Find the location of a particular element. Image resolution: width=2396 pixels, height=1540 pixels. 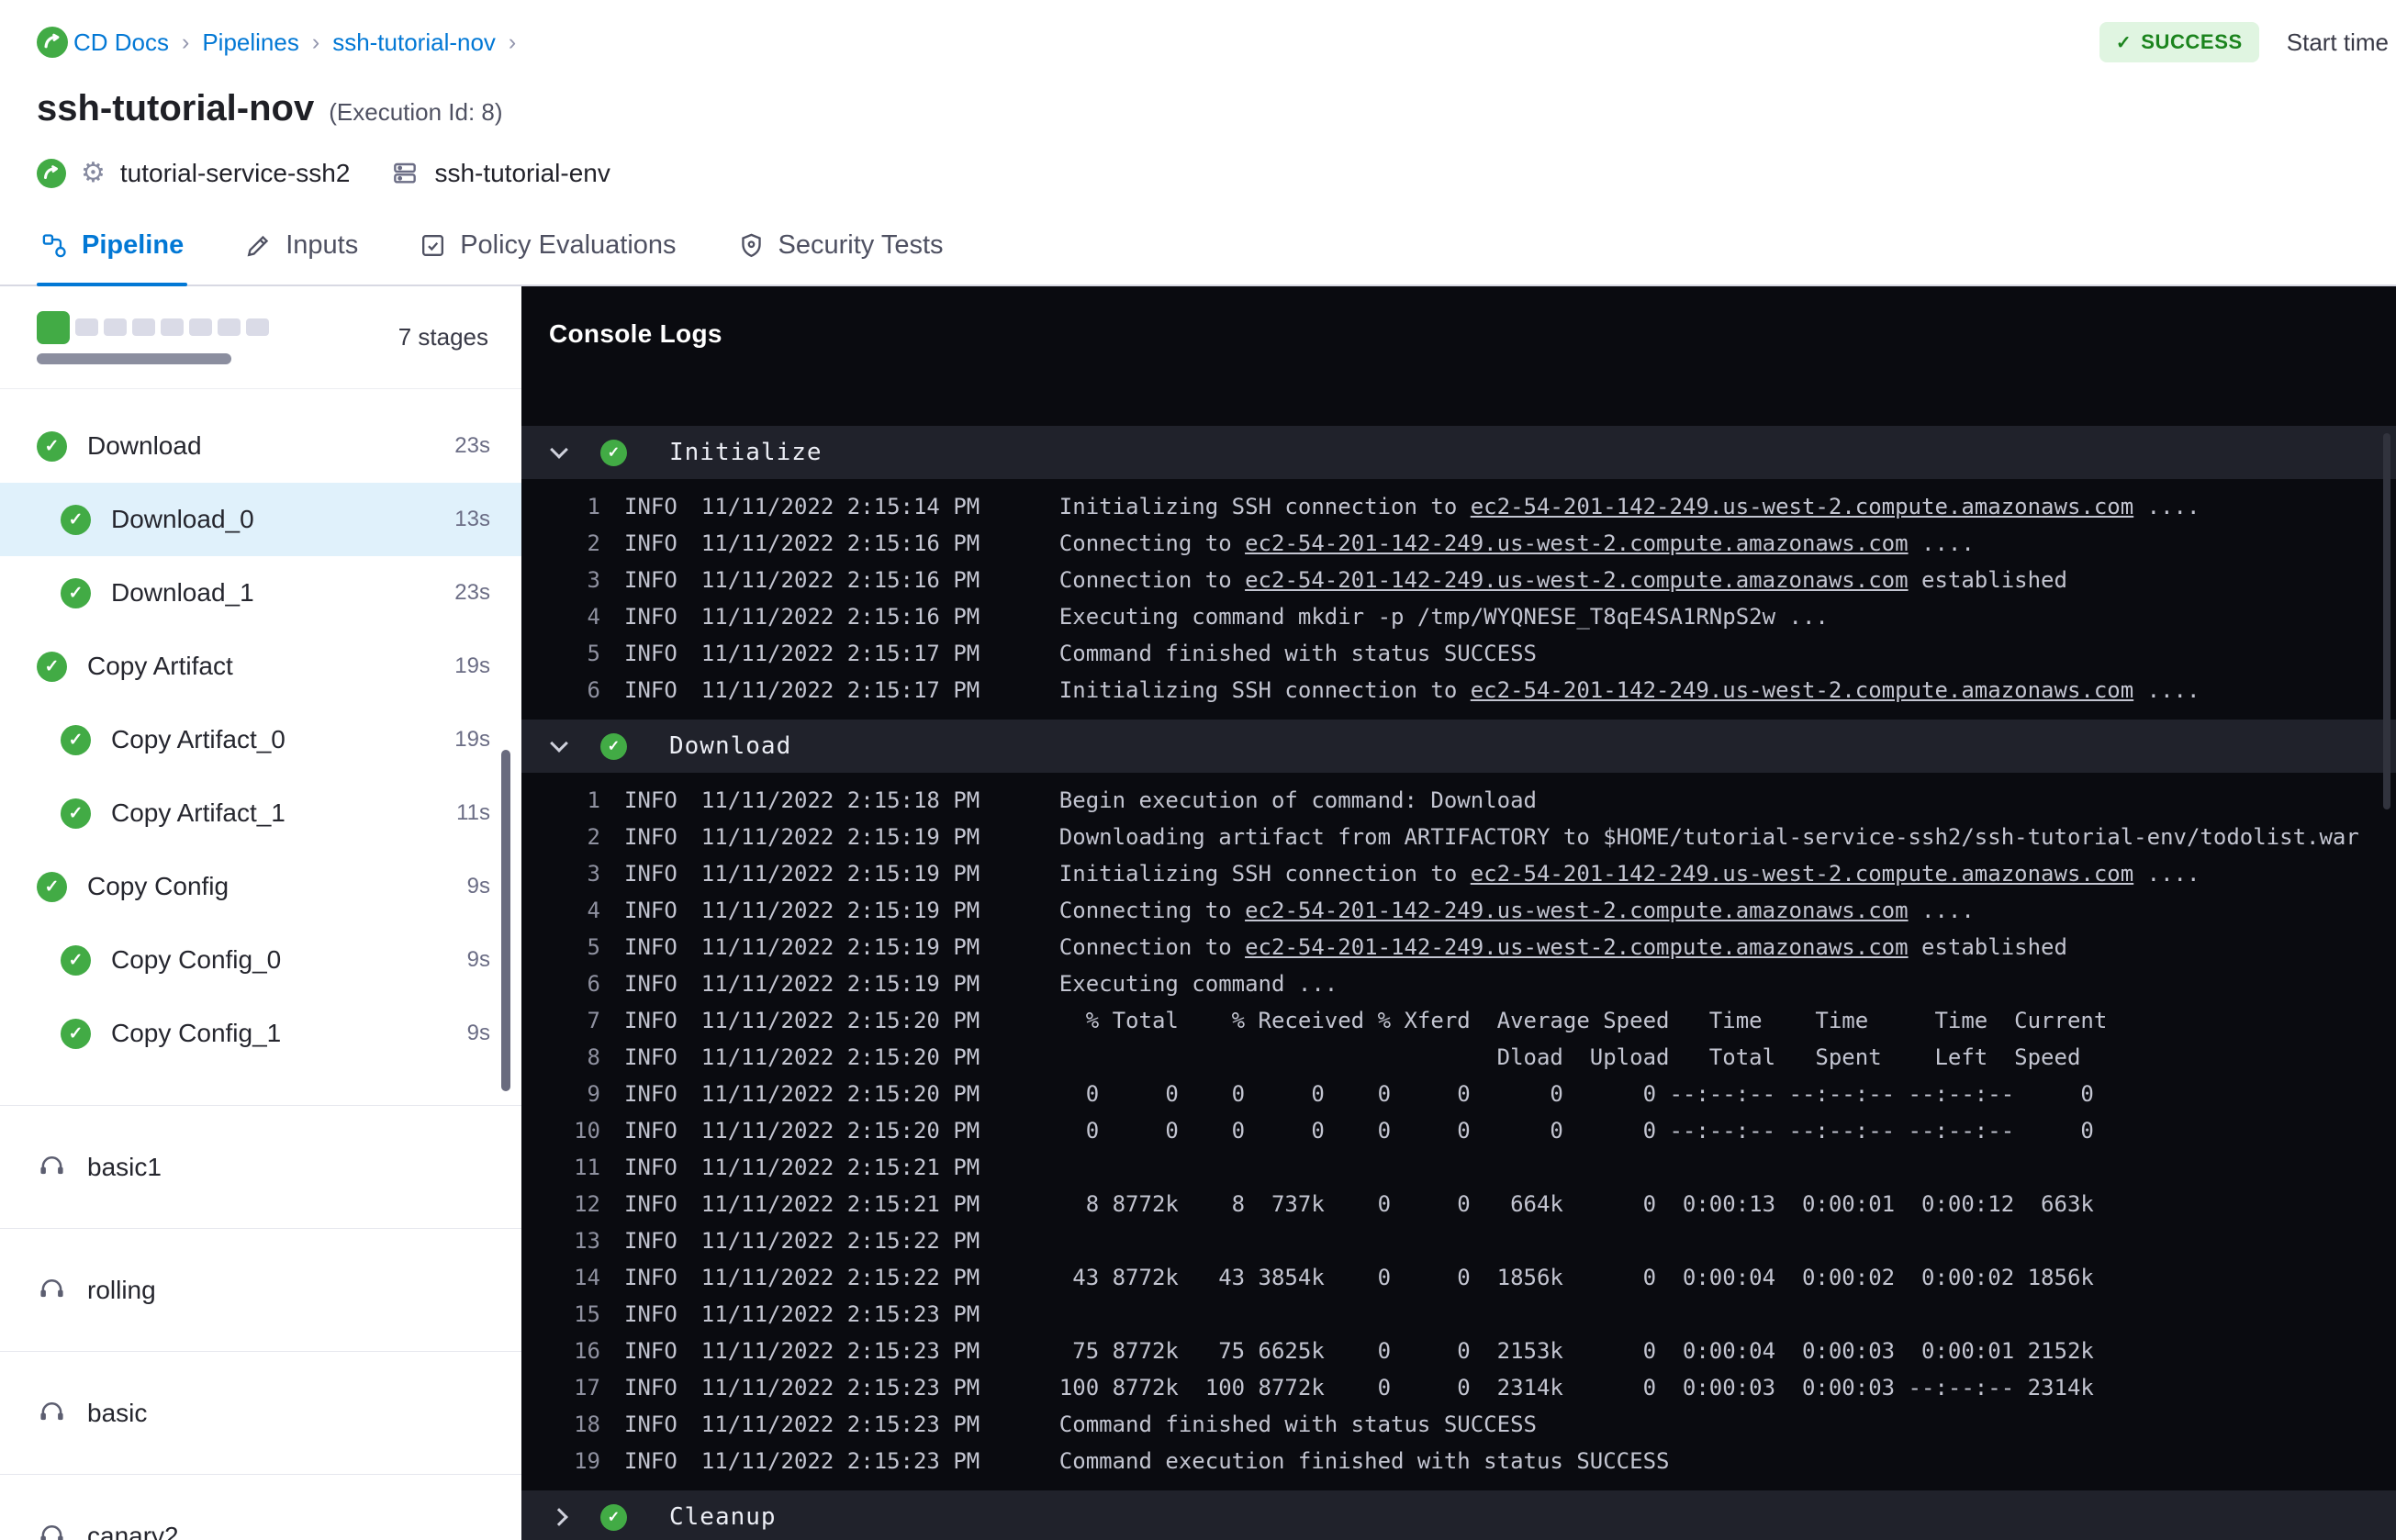

stage-item-copy-artifact: ✓ Copy Artifact 19s is located at coordinates (260, 666).